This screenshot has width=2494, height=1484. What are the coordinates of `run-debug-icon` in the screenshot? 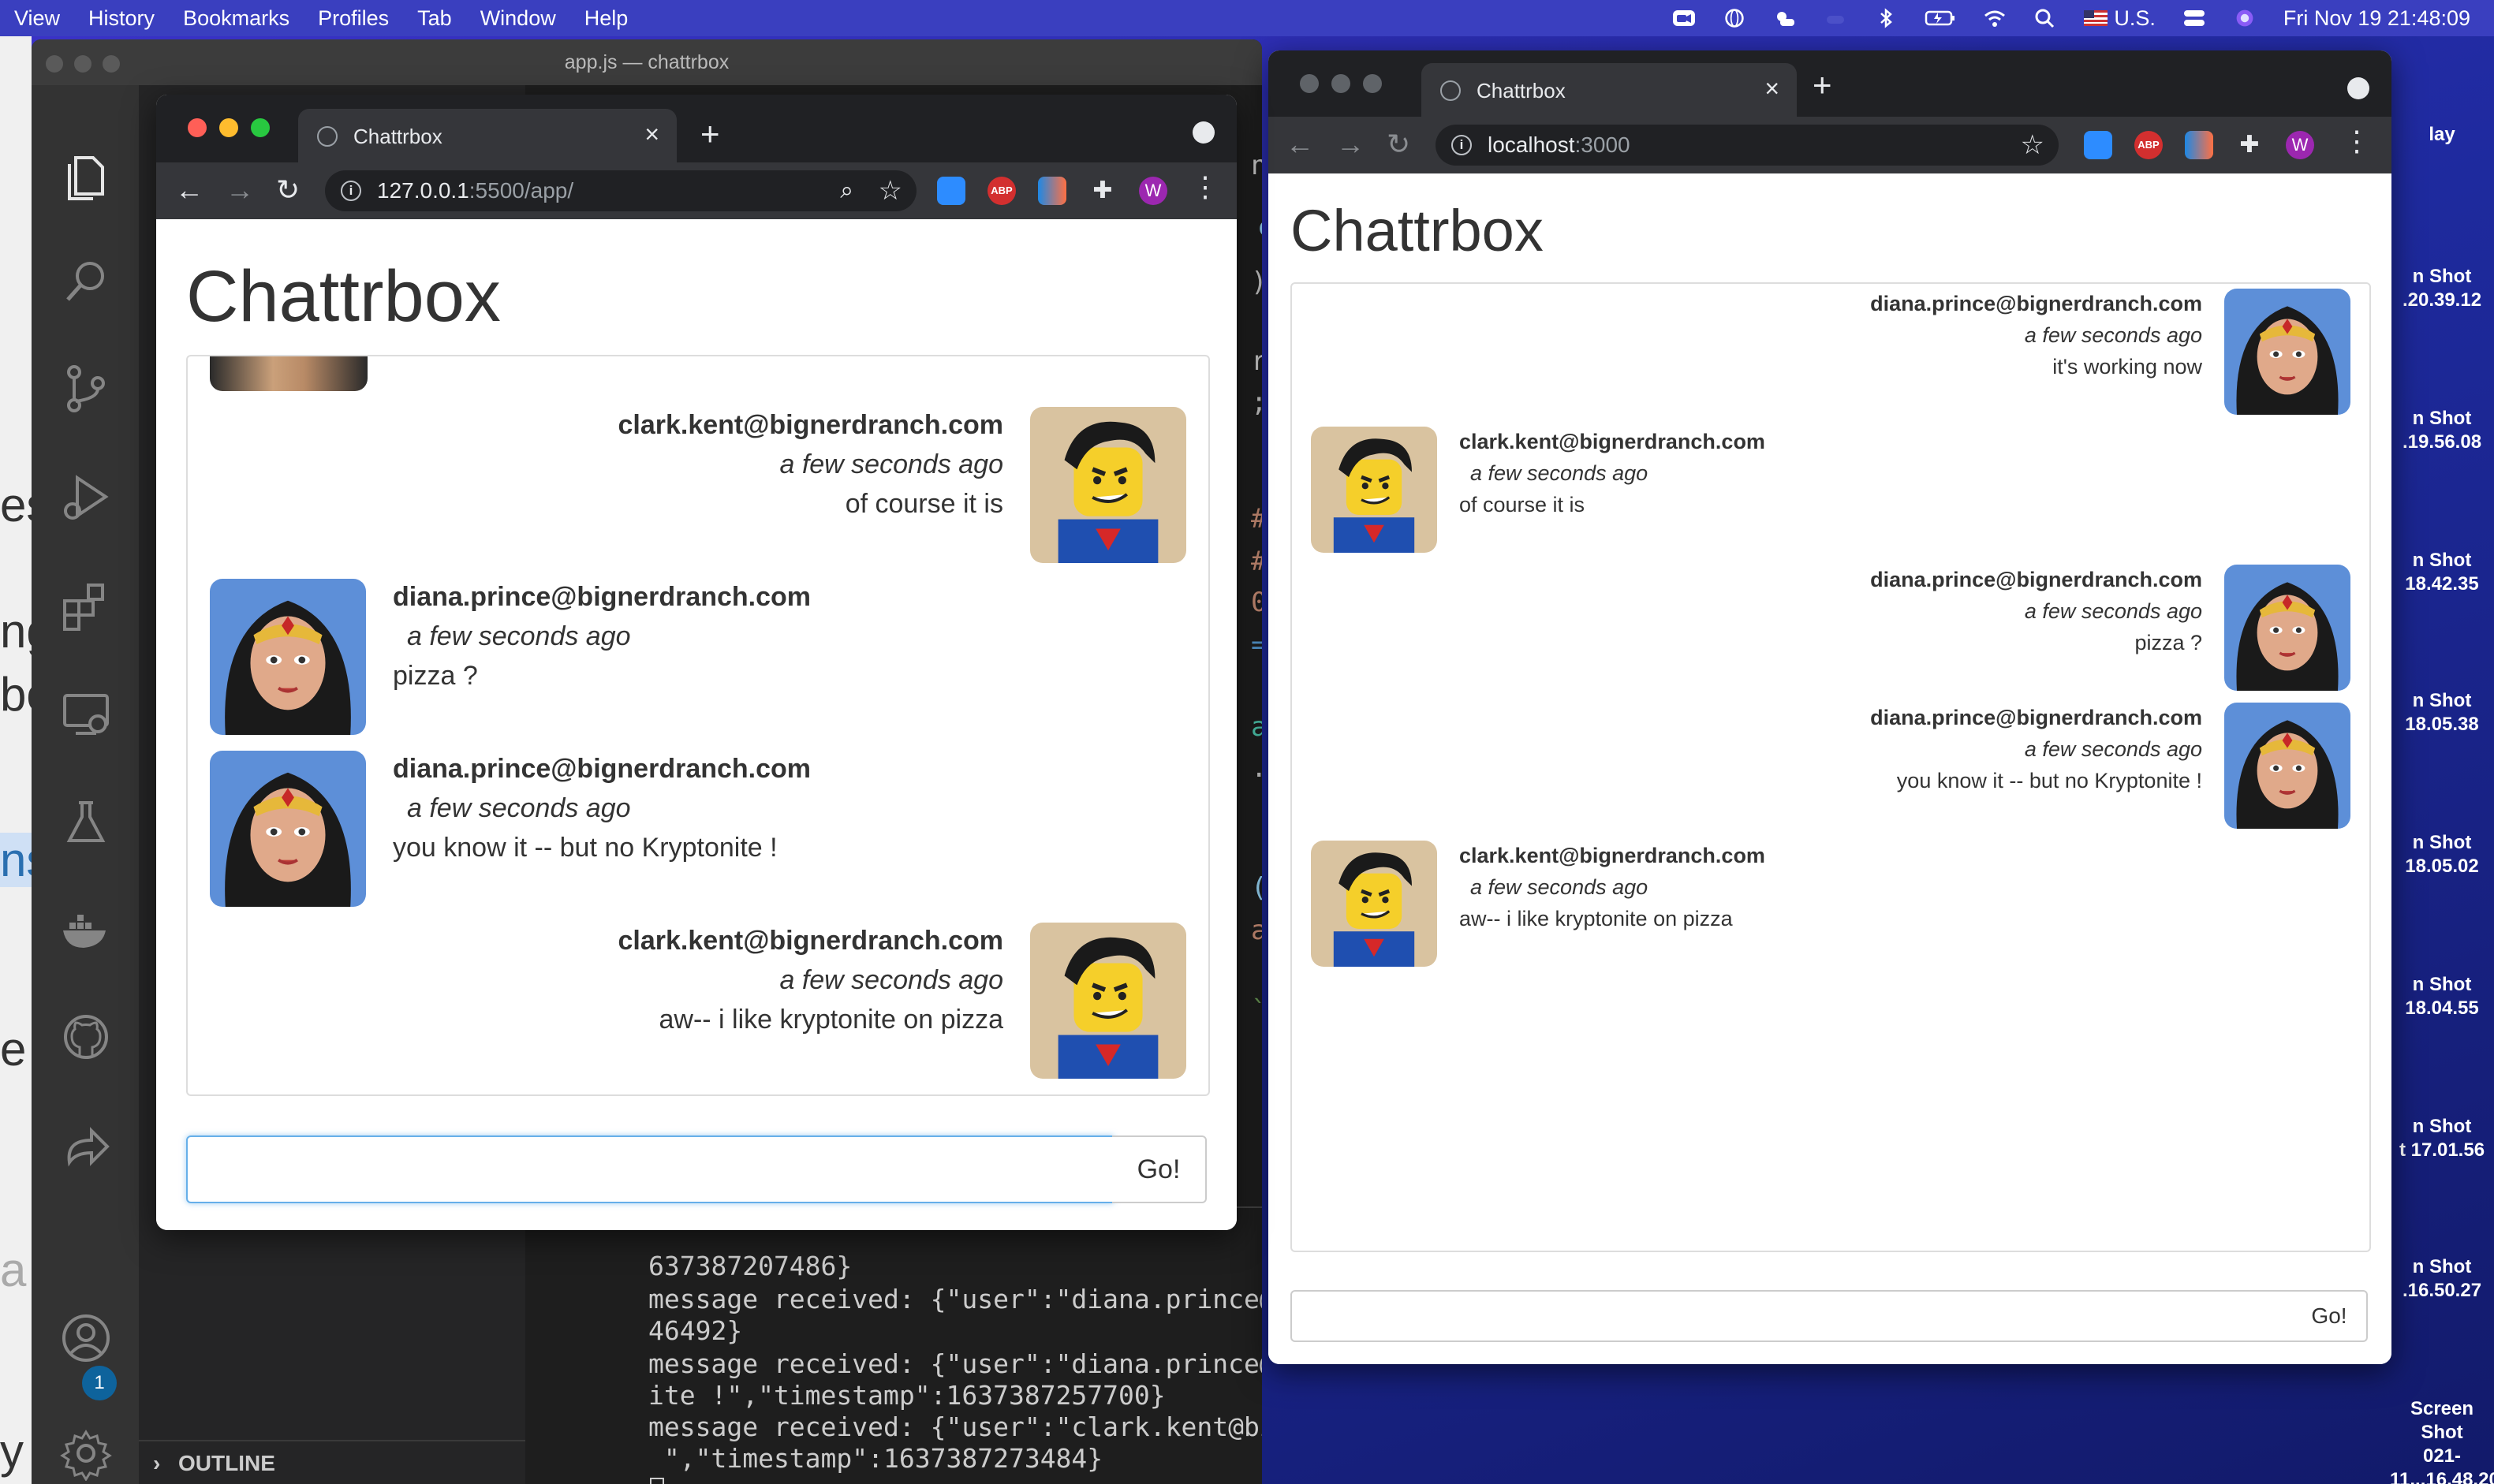 It's located at (86, 497).